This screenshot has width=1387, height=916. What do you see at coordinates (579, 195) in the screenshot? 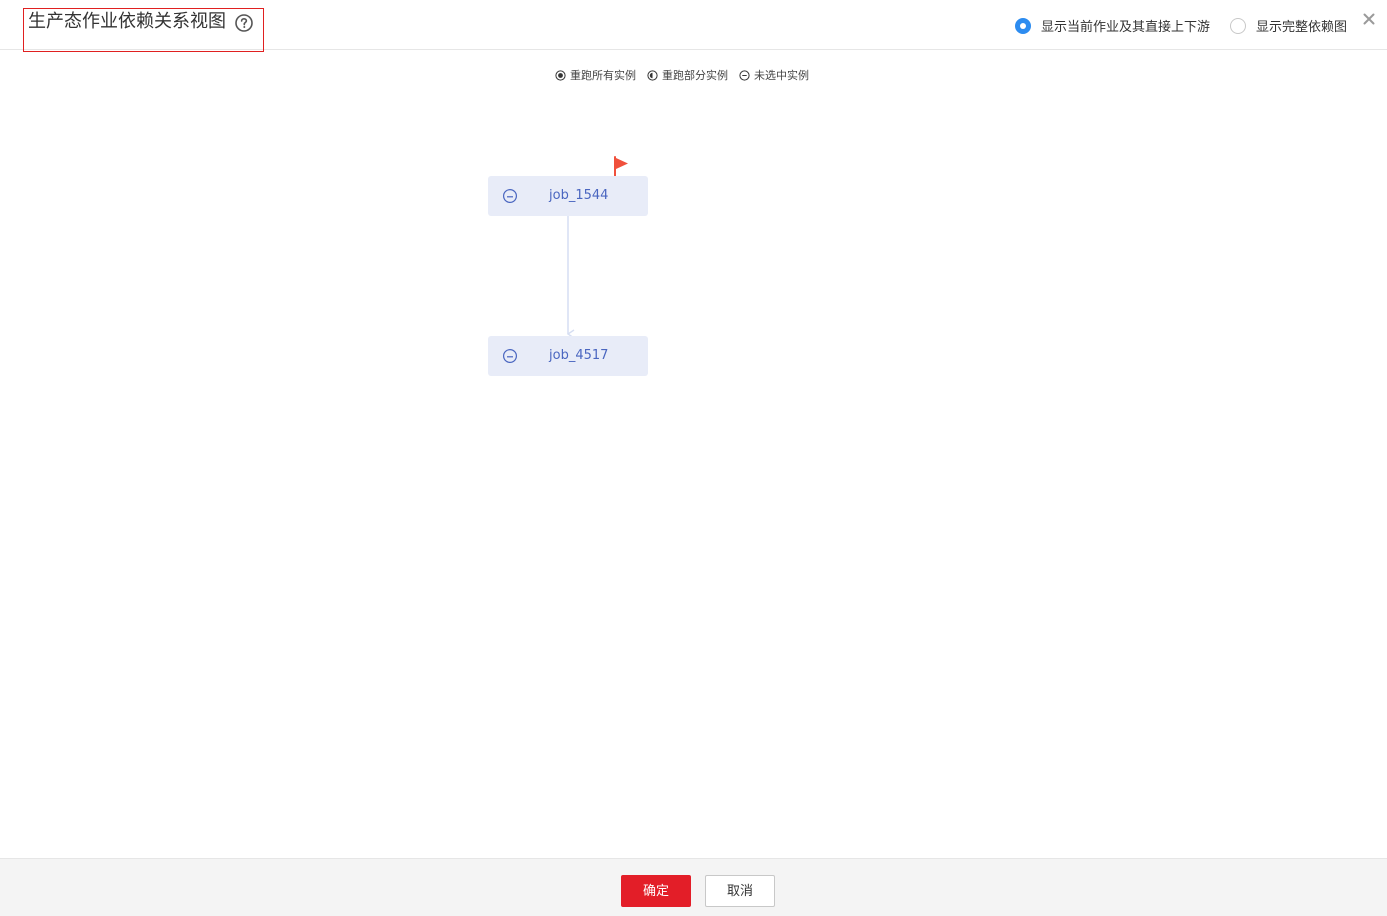
I see `job-node-label: job_1544` at bounding box center [579, 195].